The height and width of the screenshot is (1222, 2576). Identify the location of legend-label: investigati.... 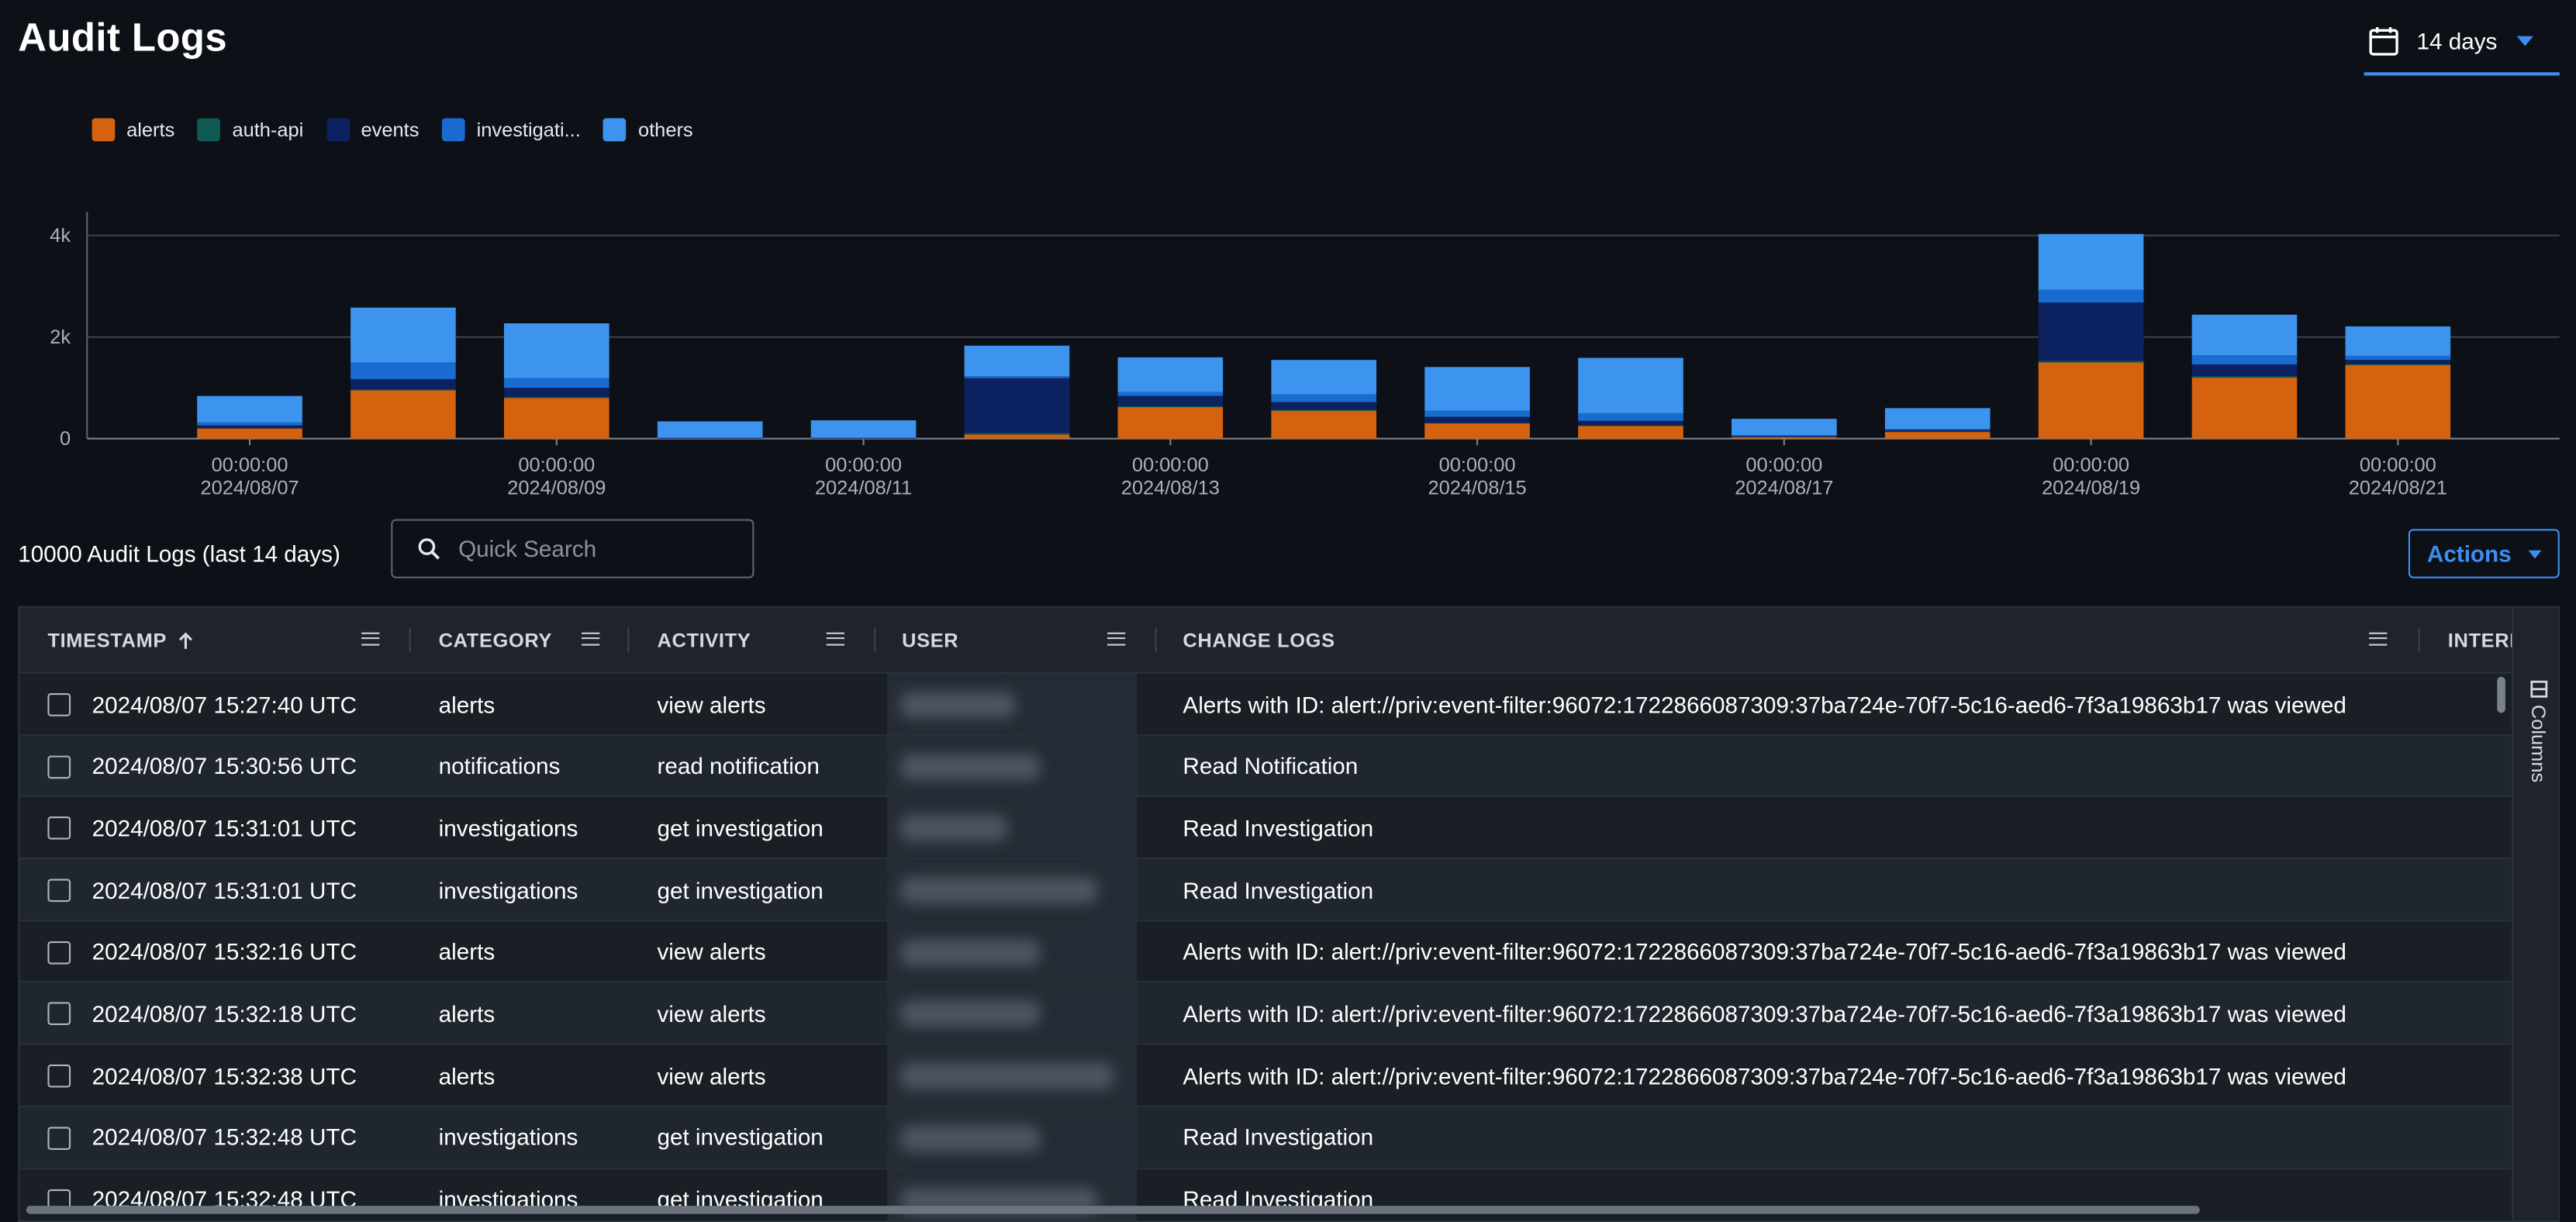
(528, 130).